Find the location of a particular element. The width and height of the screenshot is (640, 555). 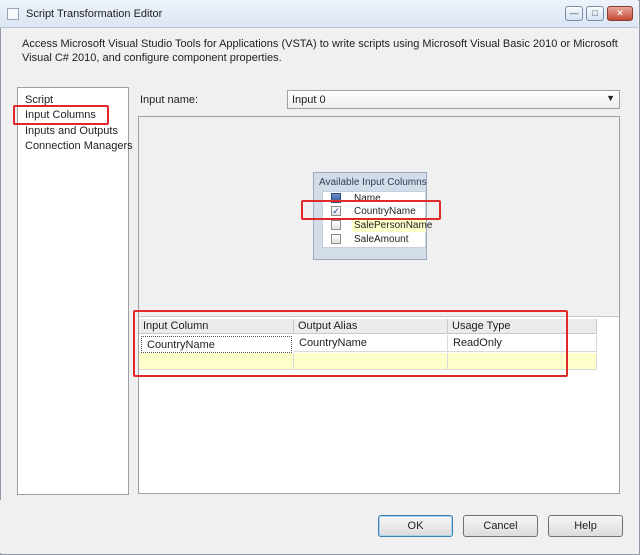

chevron-down-icon: ▼ is located at coordinates (610, 98).